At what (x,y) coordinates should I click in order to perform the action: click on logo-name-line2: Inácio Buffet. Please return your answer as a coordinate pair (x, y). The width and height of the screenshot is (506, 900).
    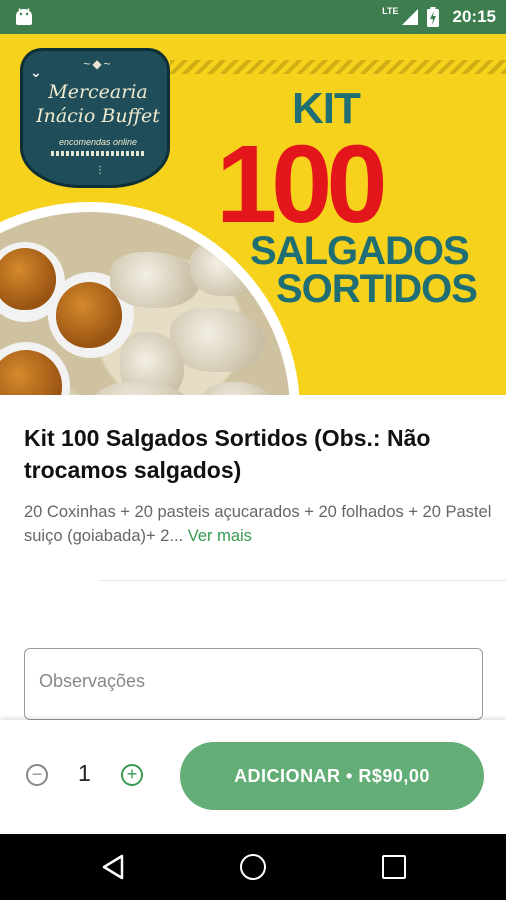
    Looking at the image, I should click on (98, 116).